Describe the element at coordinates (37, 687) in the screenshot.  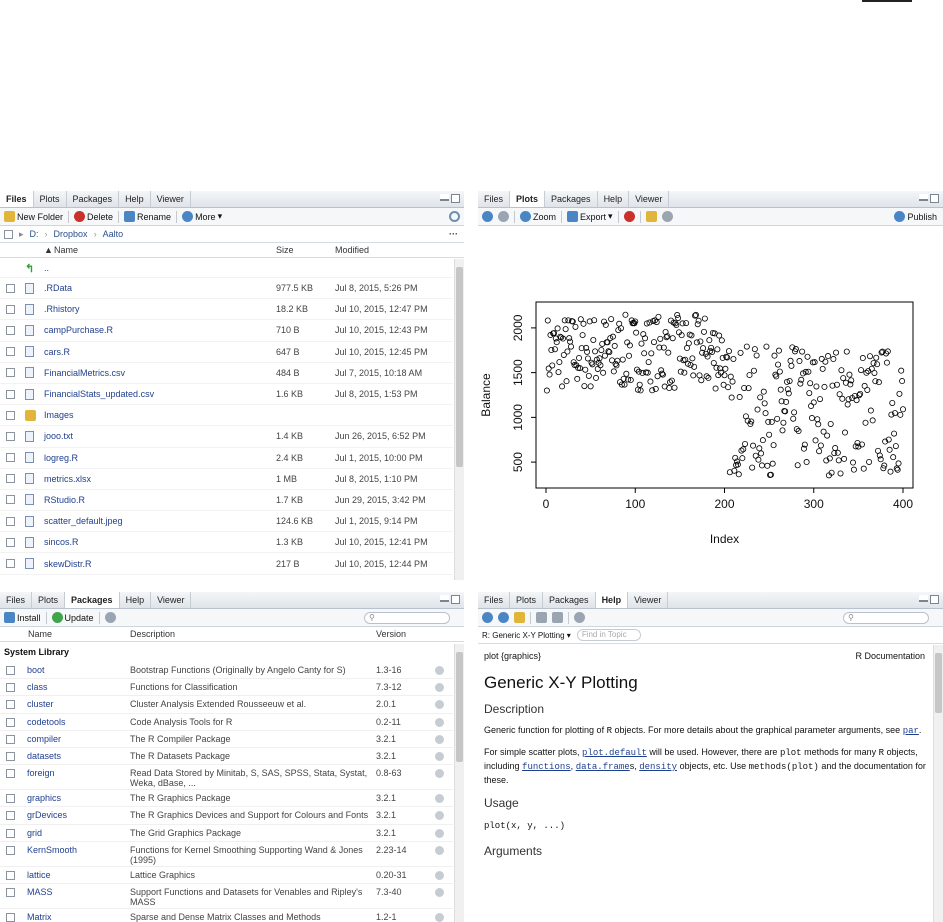
I see `package-name: class` at that location.